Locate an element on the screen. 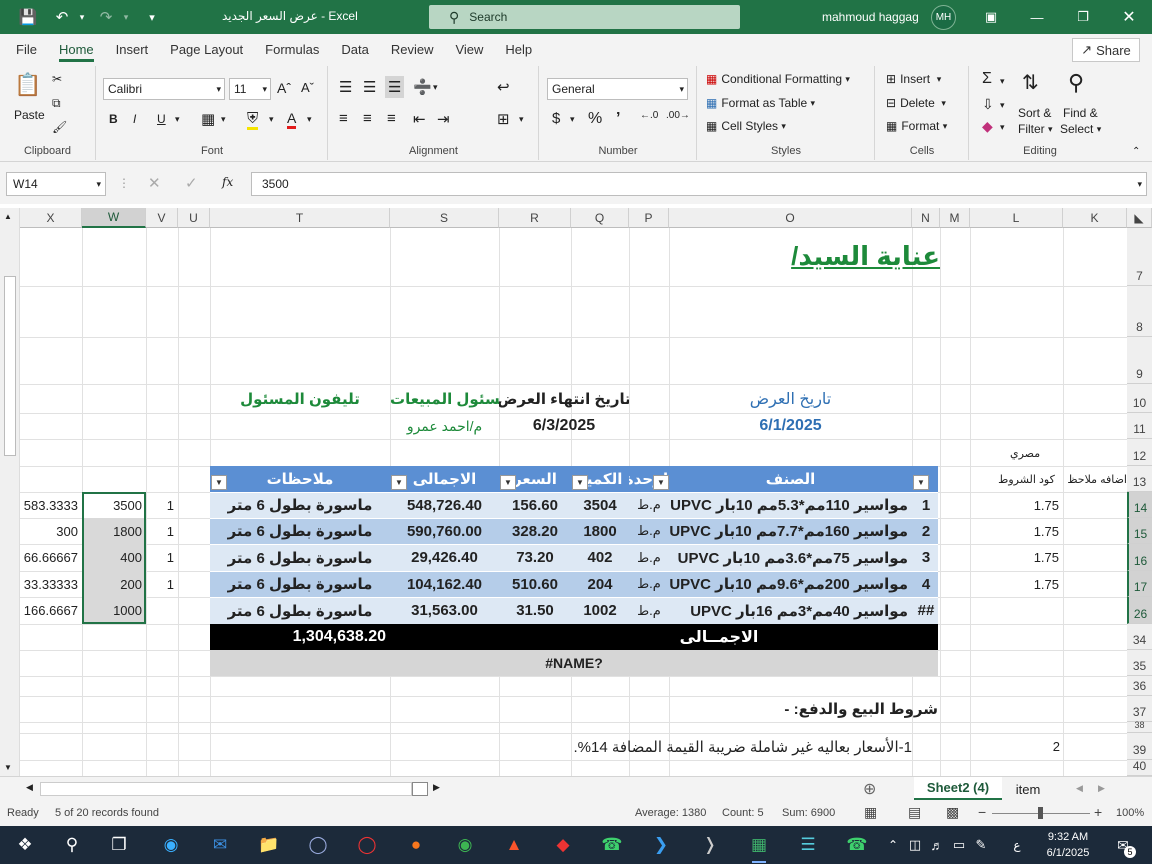 This screenshot has width=1152, height=864. anydesk-icon: ◆ is located at coordinates (563, 845).